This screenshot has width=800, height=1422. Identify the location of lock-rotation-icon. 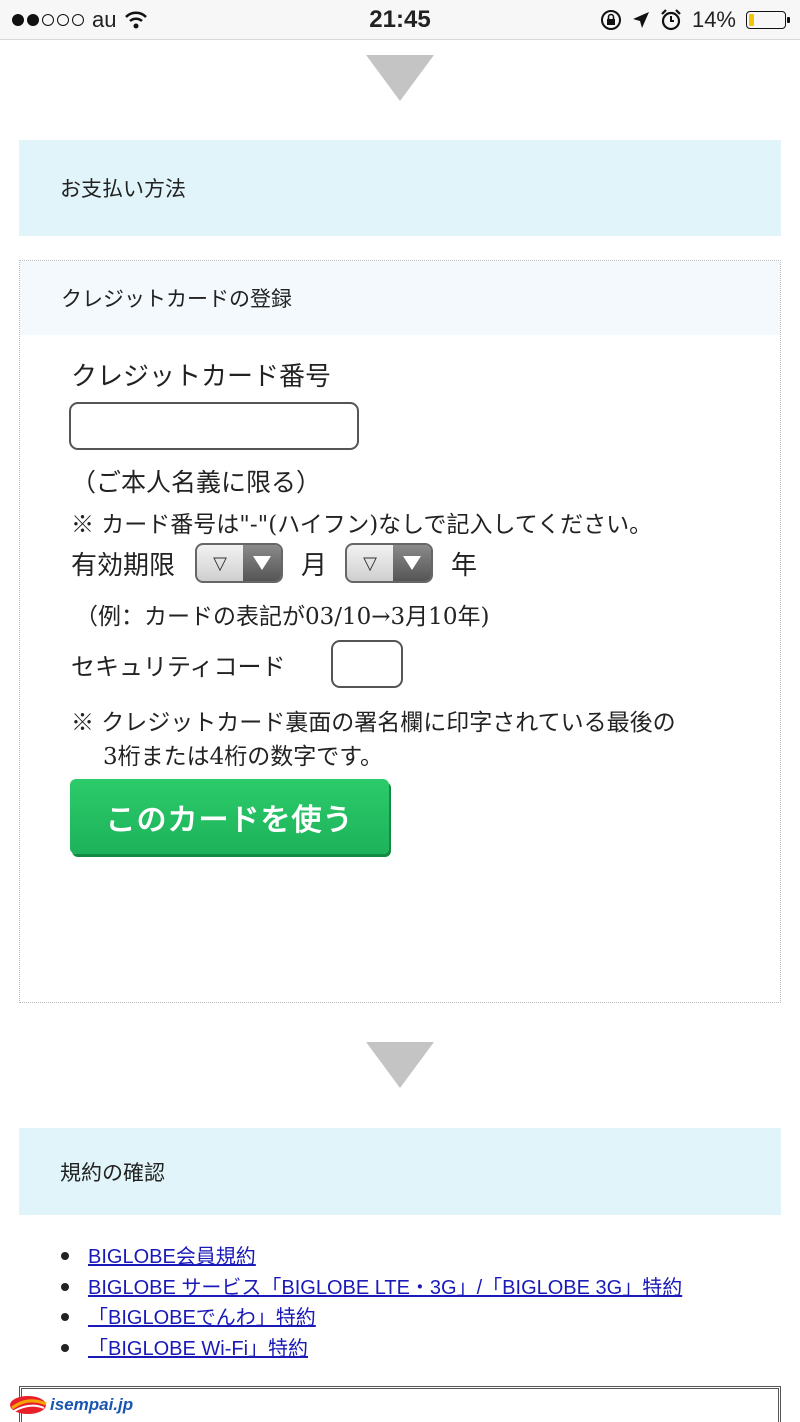
(610, 20).